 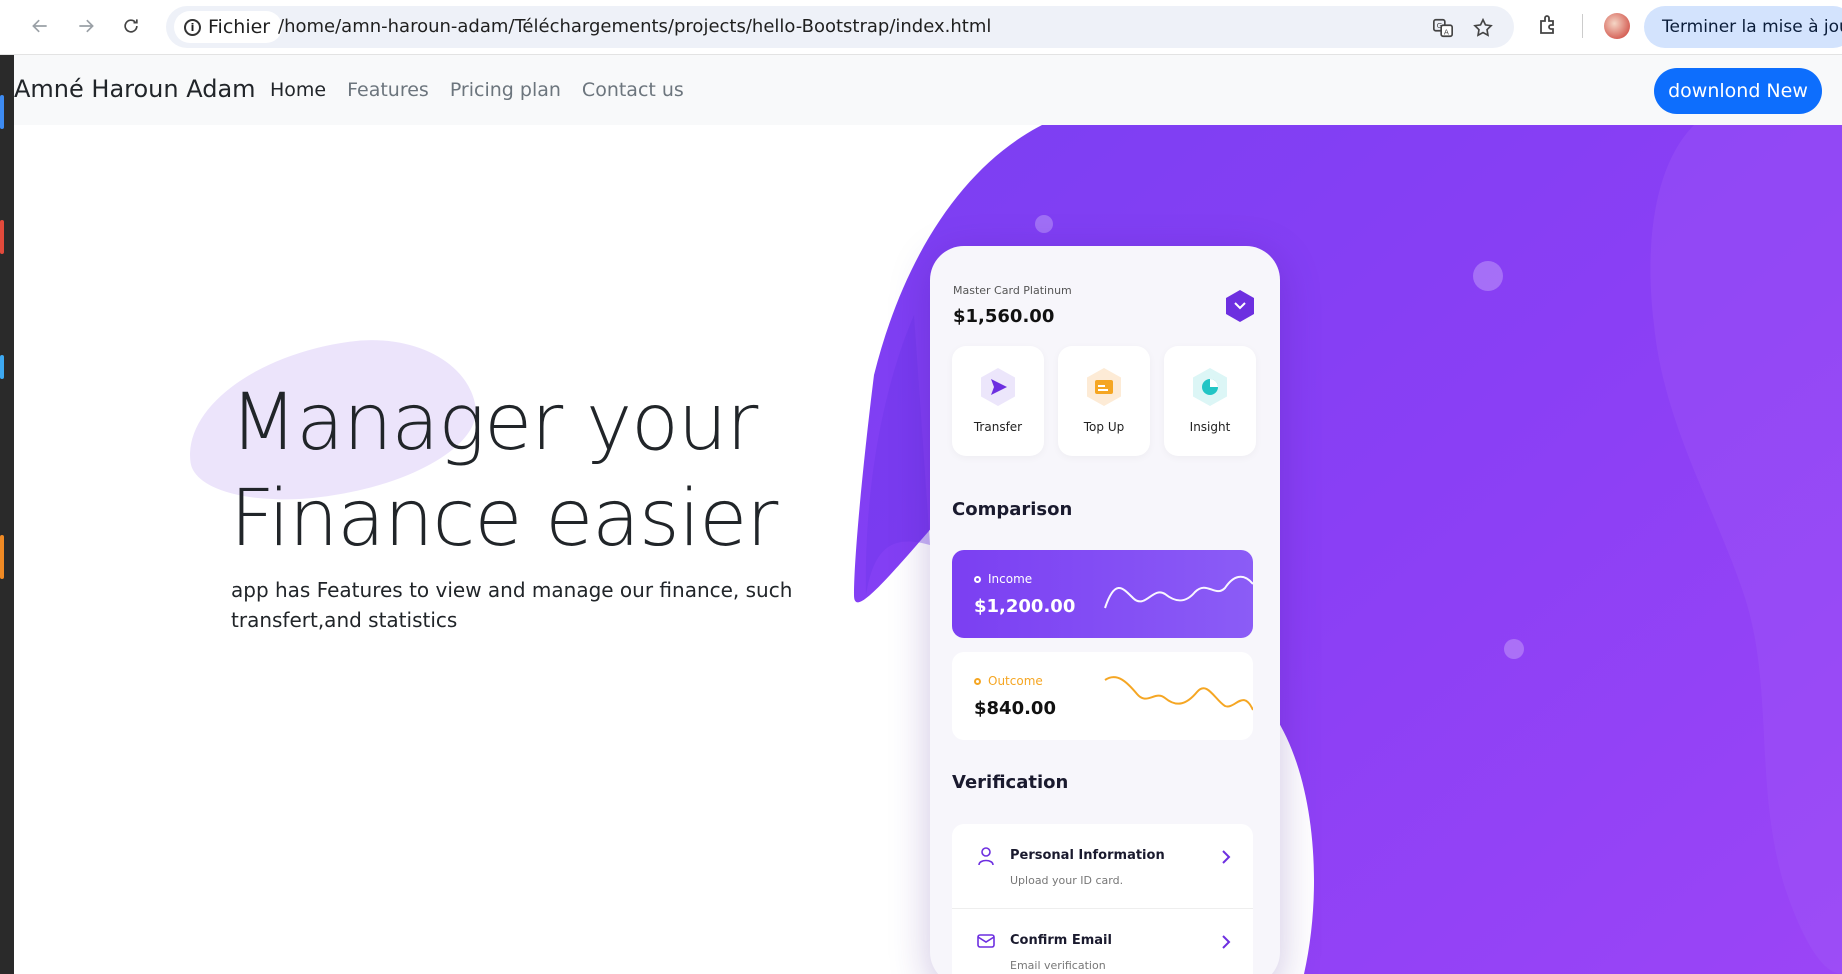 I want to click on svg-text: G, so click(x=1440, y=25).